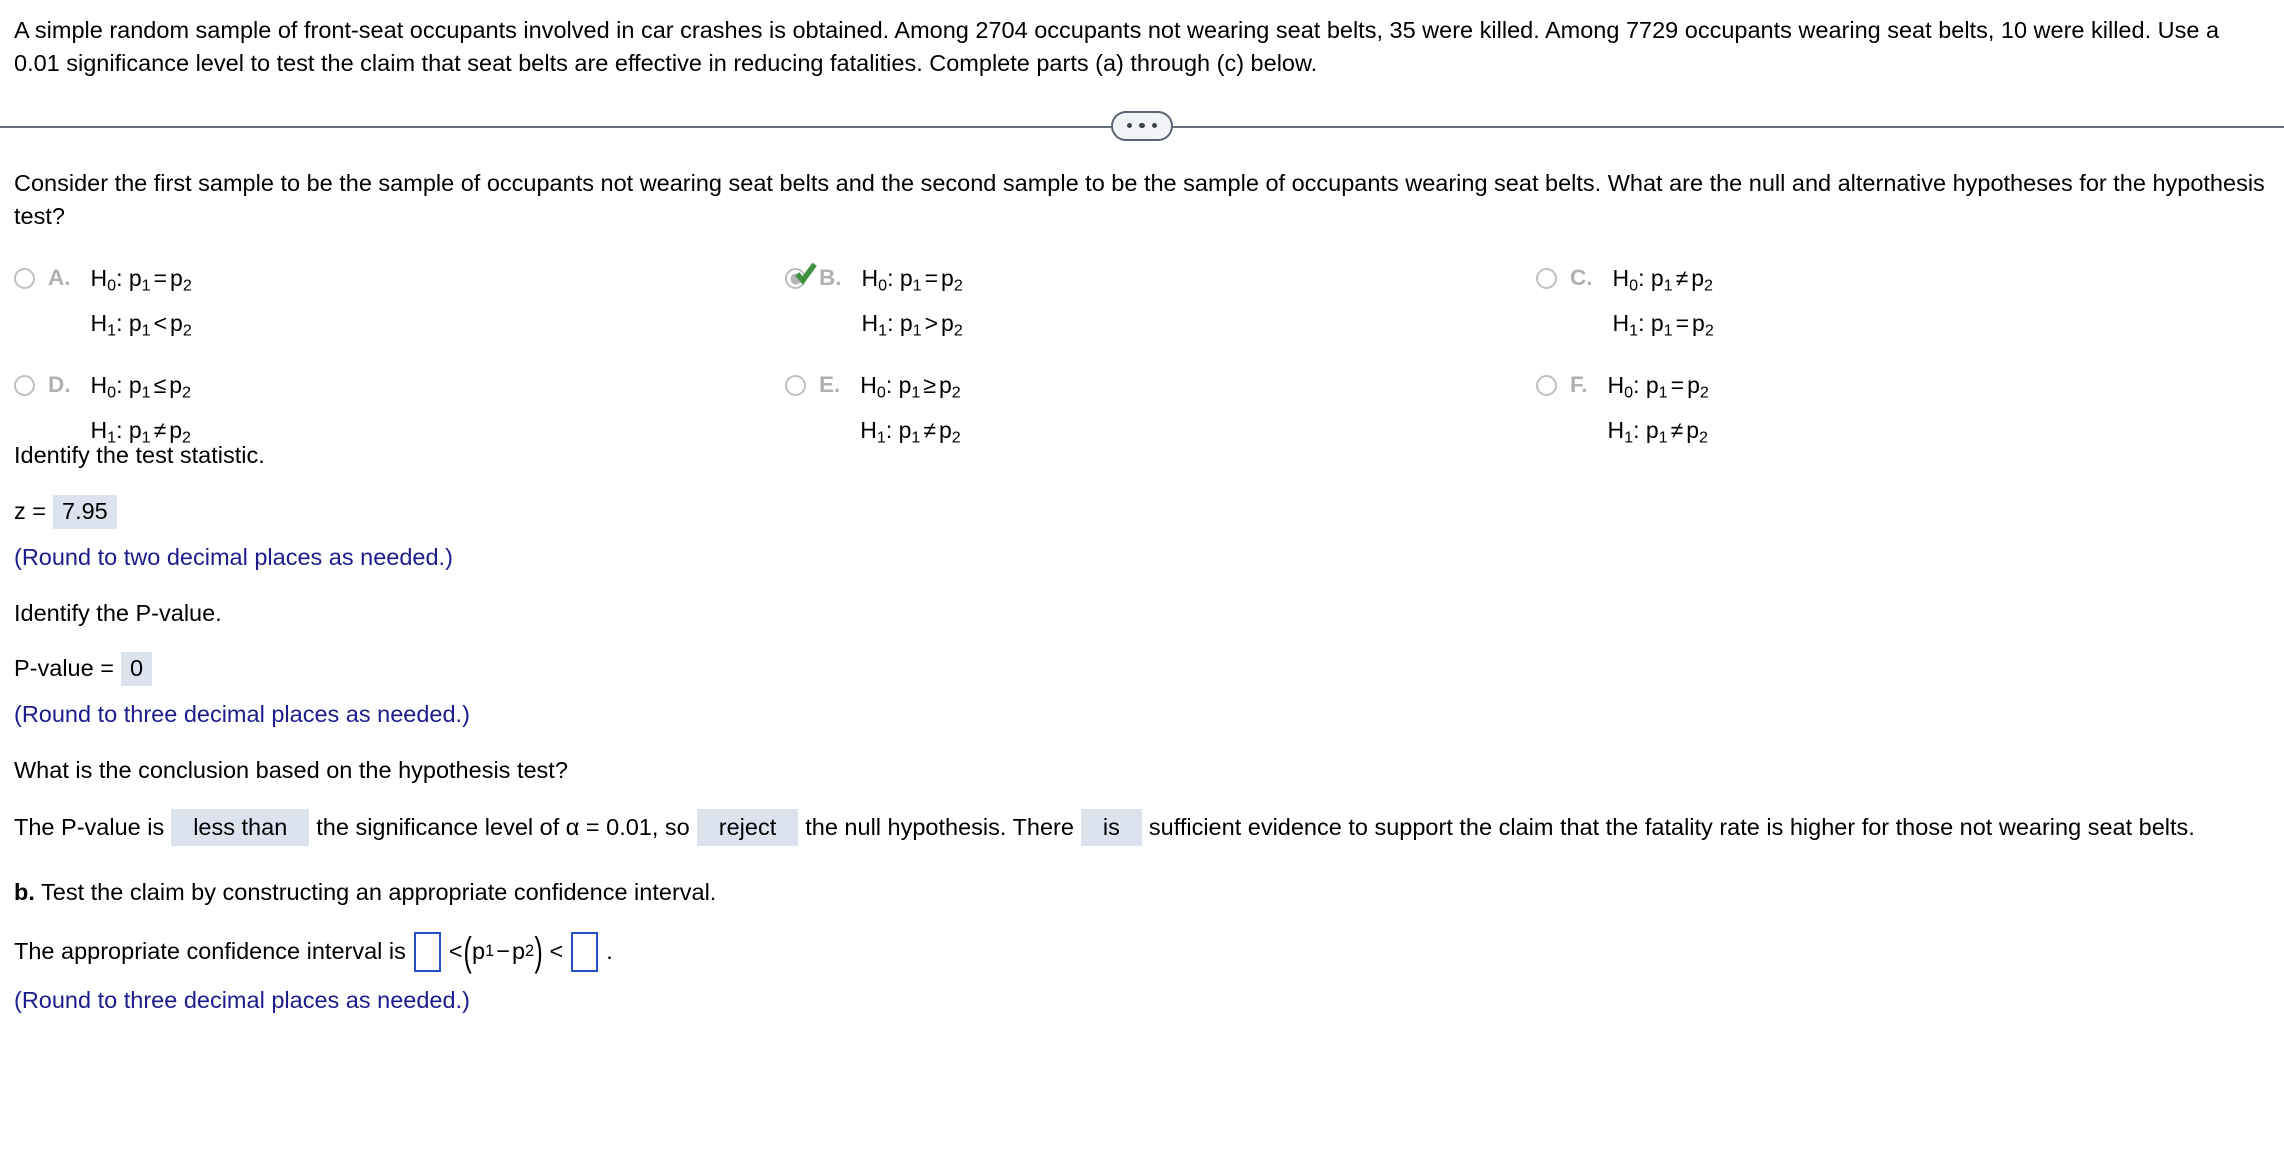 Image resolution: width=2284 pixels, height=1154 pixels. Describe the element at coordinates (210, 950) in the screenshot. I see `ci-prefix: The appropriate confidence interval is` at that location.